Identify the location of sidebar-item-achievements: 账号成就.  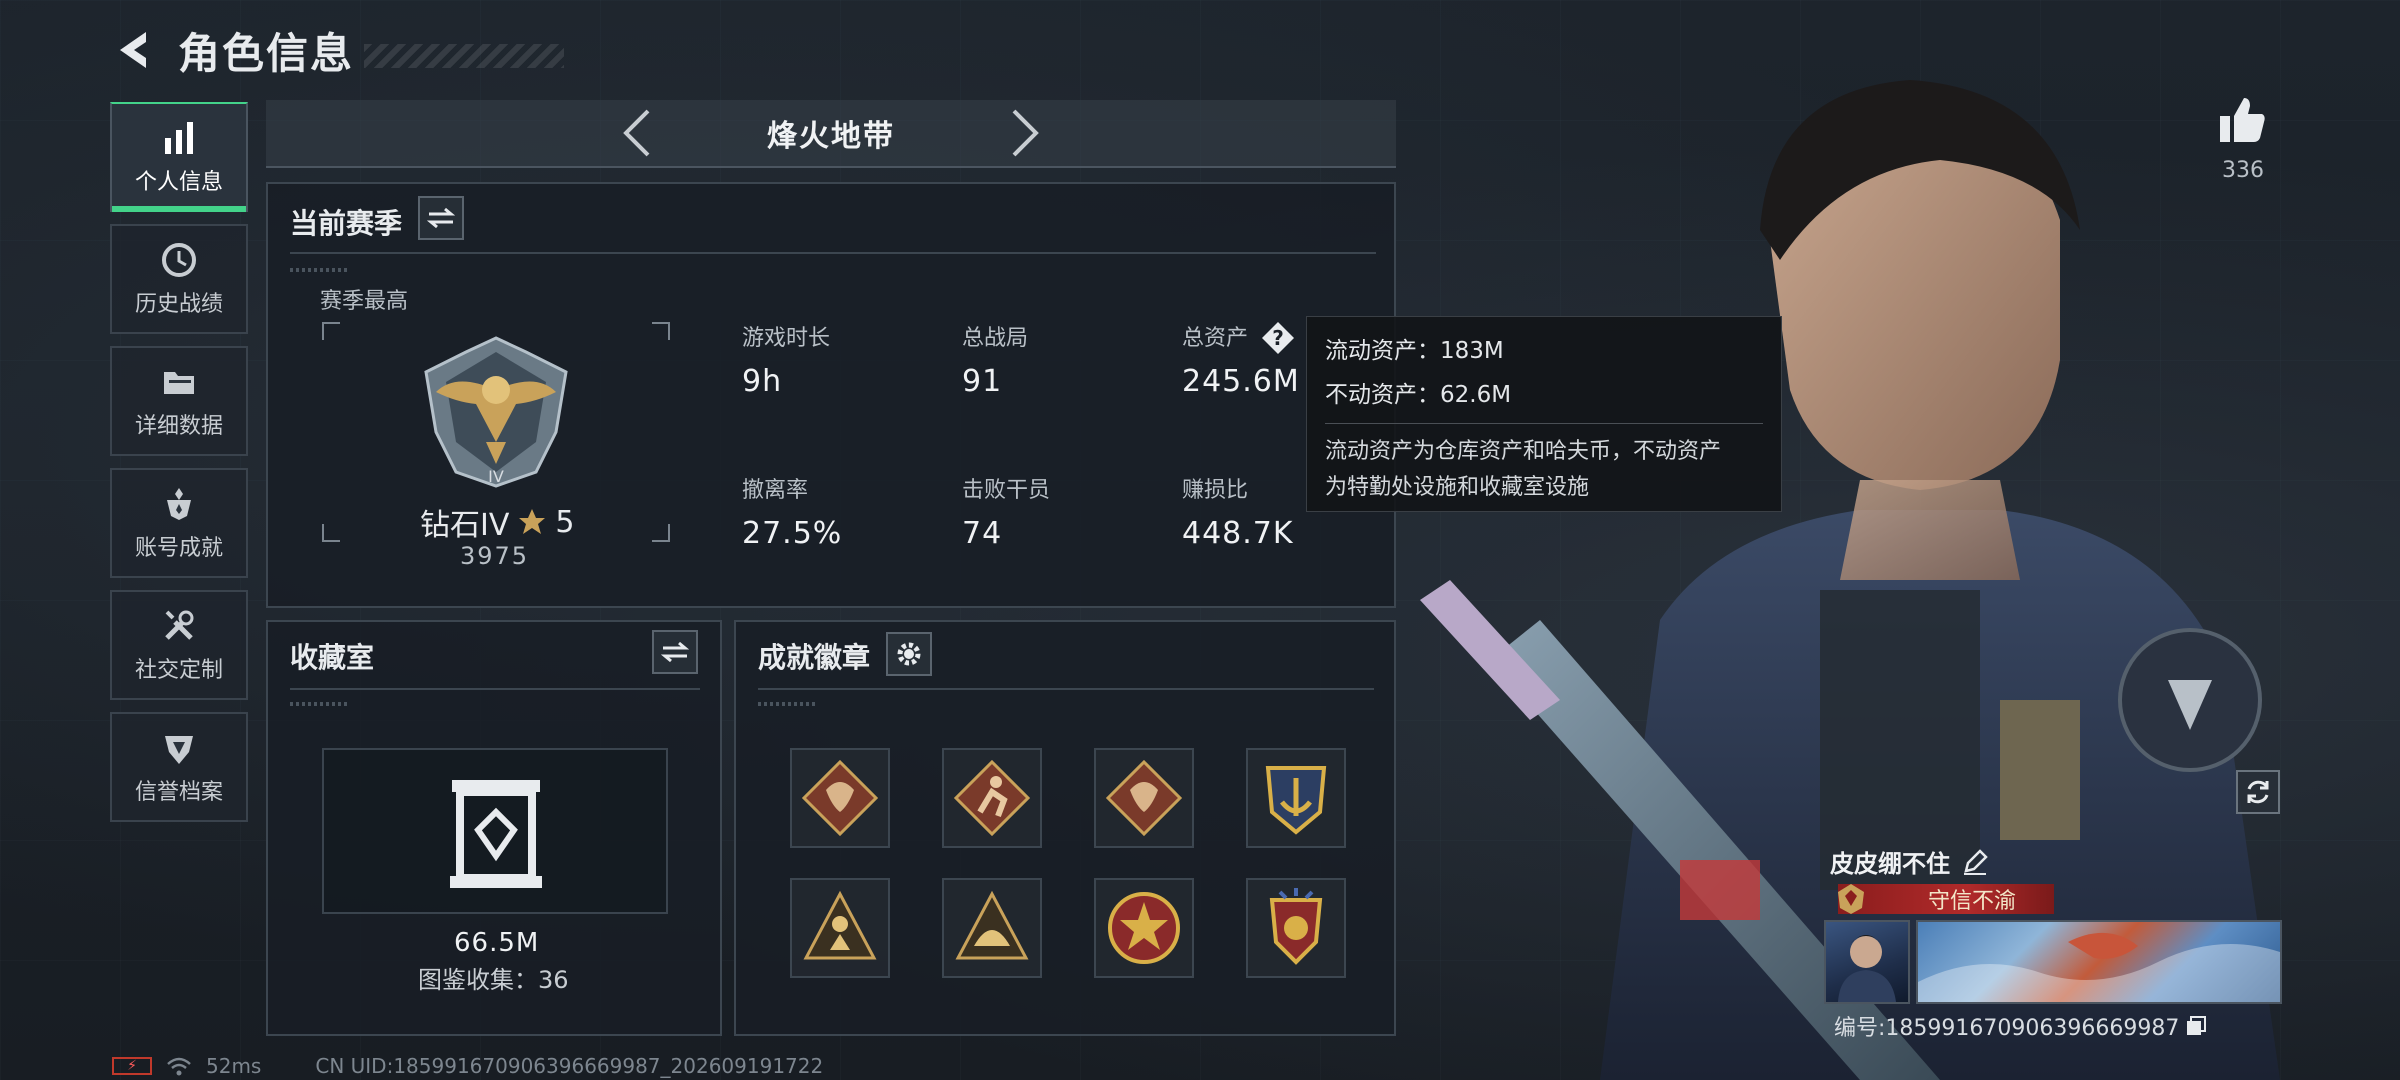
(179, 523).